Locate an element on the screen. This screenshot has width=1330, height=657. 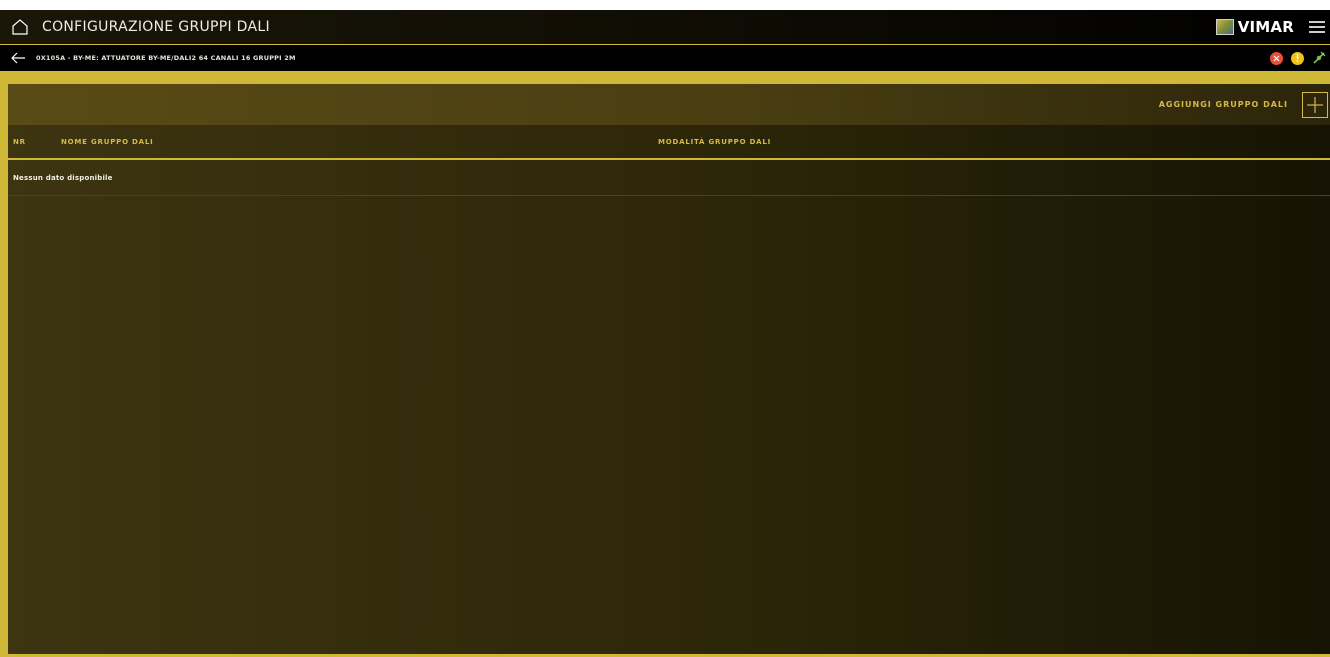
add-group-button is located at coordinates (1315, 104).